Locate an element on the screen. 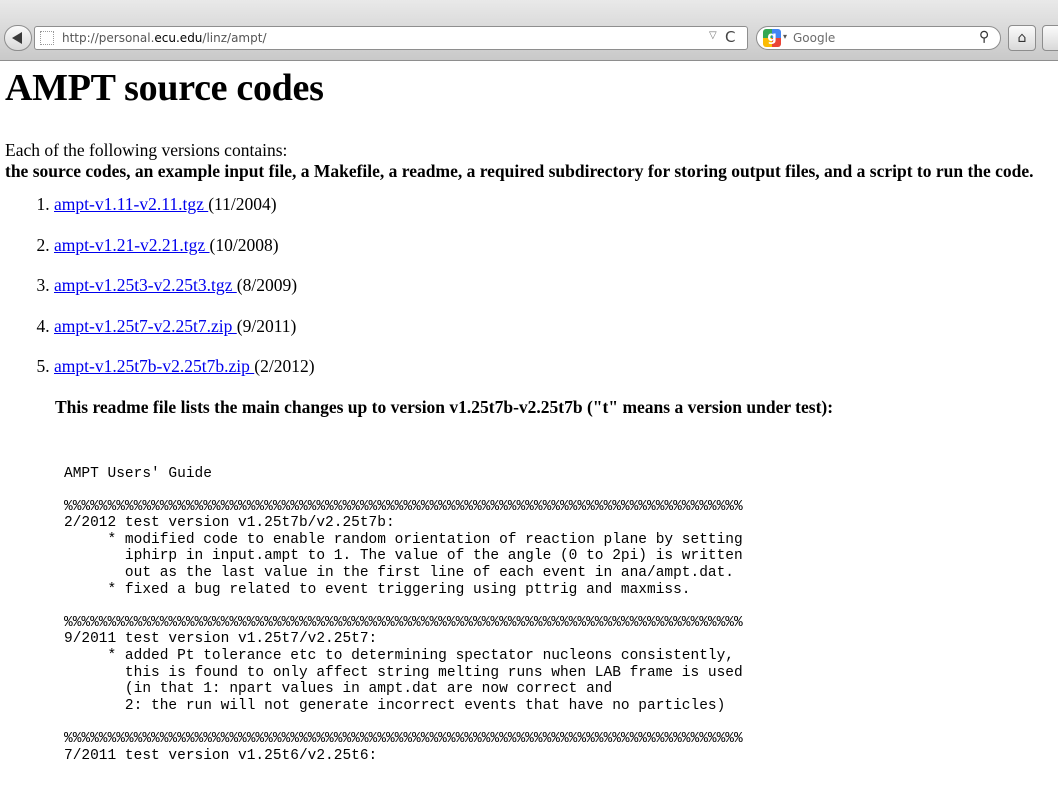  back-button is located at coordinates (18, 38).